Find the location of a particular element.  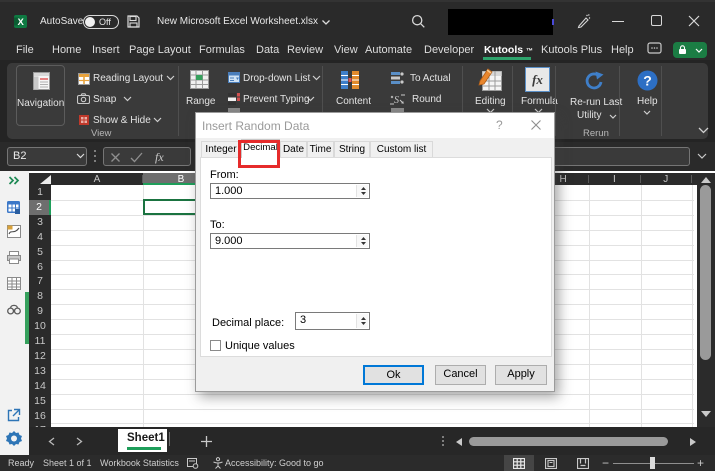

svg-text: X is located at coordinates (21, 22).